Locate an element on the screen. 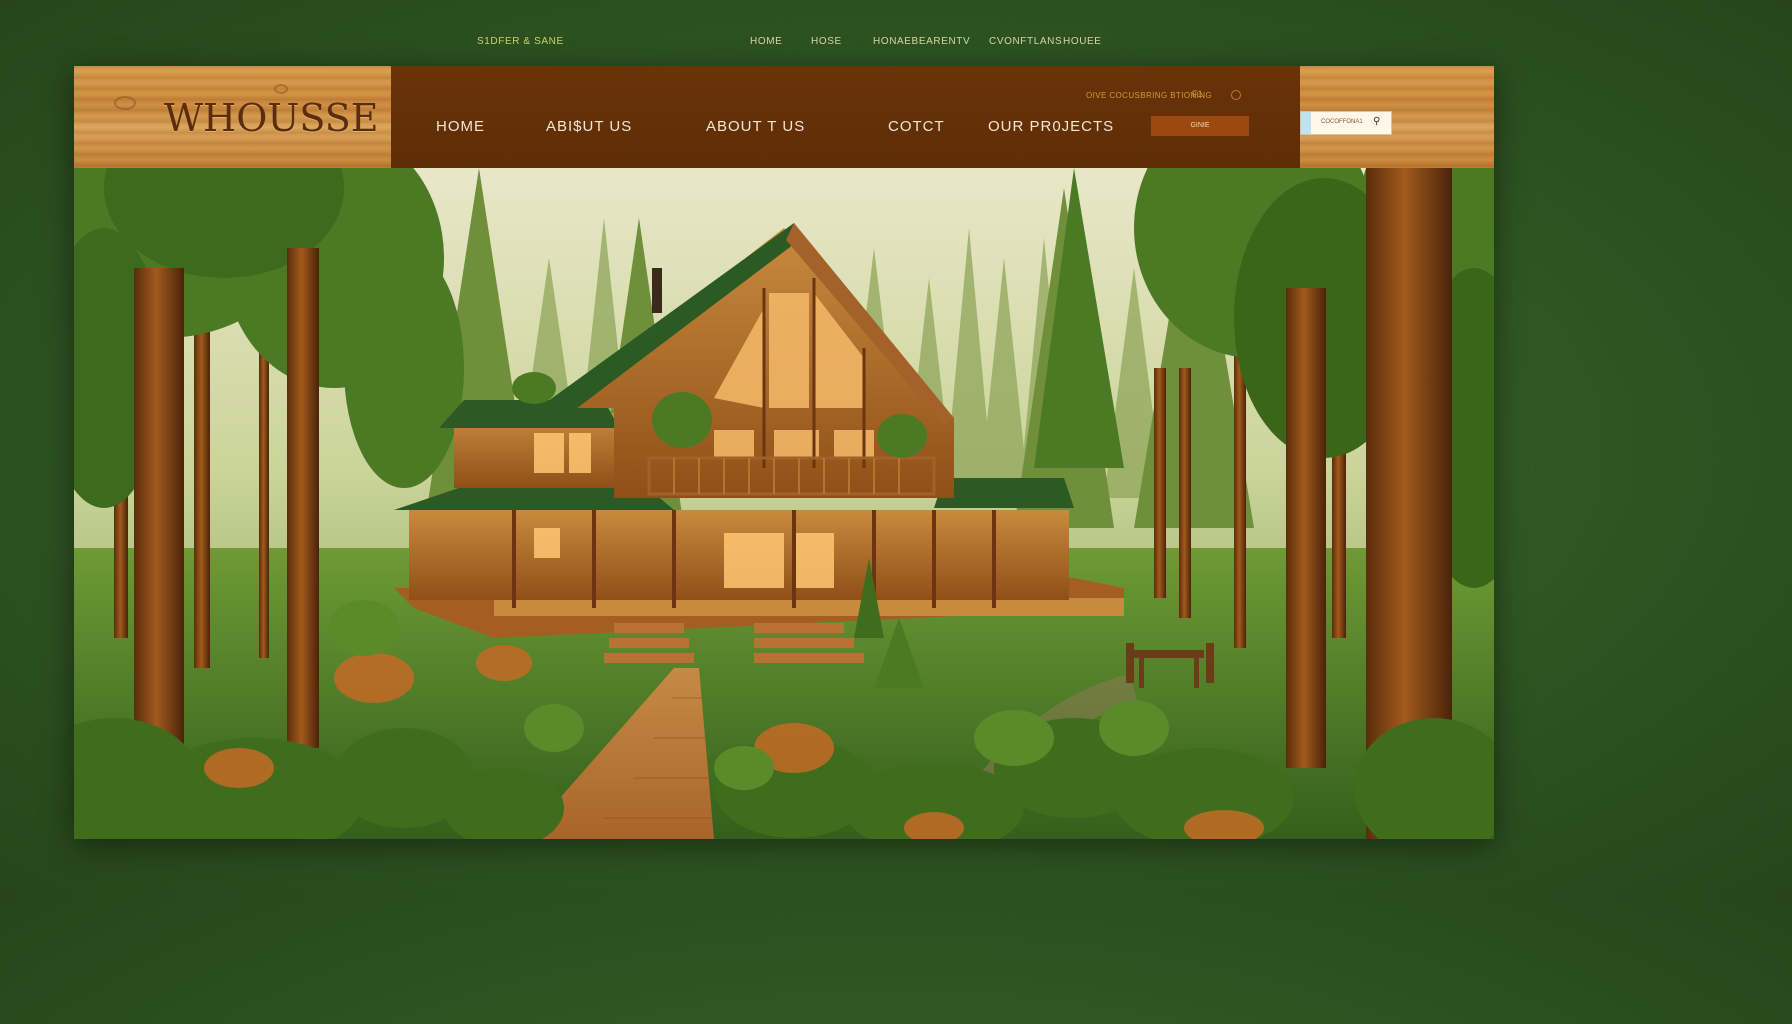 The height and width of the screenshot is (1024, 1792). nav-home: HOME is located at coordinates (460, 126).